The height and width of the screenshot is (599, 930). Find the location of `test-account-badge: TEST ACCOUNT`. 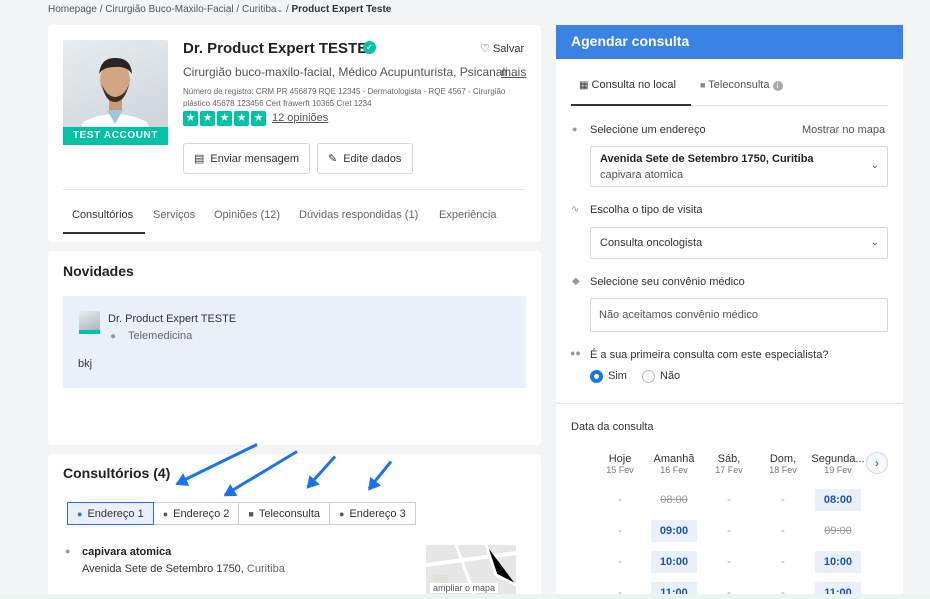

test-account-badge: TEST ACCOUNT is located at coordinates (115, 136).